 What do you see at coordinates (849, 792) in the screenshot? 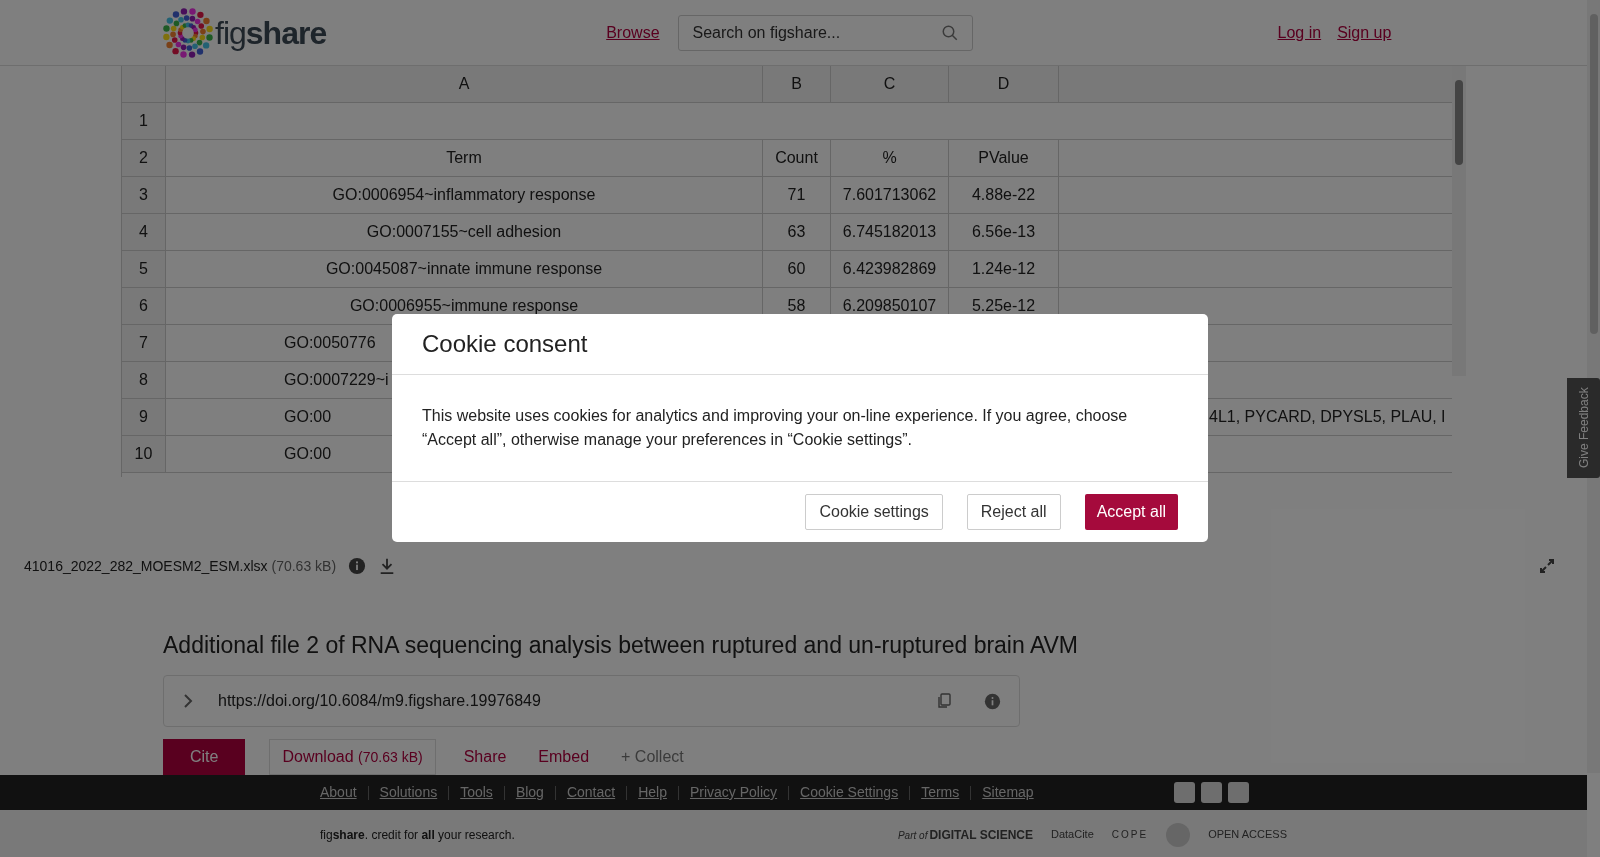
I see `footer-link: Cookie Settings` at bounding box center [849, 792].